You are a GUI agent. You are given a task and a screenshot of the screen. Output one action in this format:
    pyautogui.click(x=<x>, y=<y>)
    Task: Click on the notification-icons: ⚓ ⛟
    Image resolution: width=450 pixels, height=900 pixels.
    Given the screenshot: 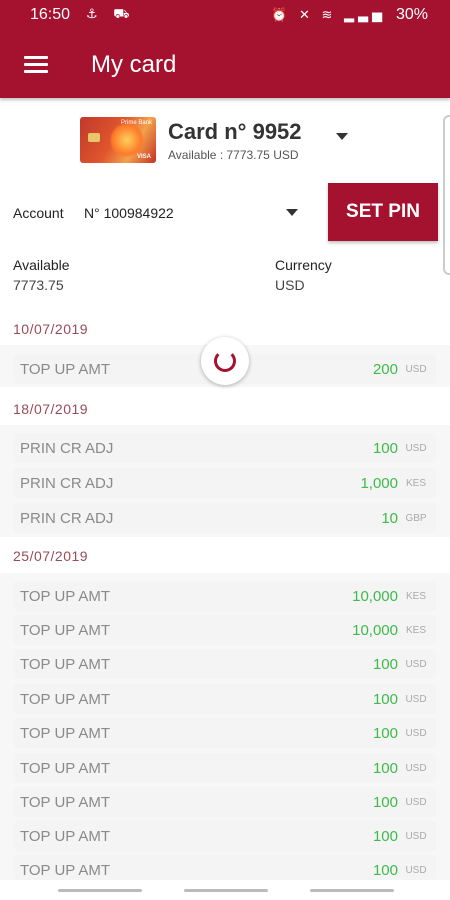 What is the action you would take?
    pyautogui.click(x=111, y=13)
    